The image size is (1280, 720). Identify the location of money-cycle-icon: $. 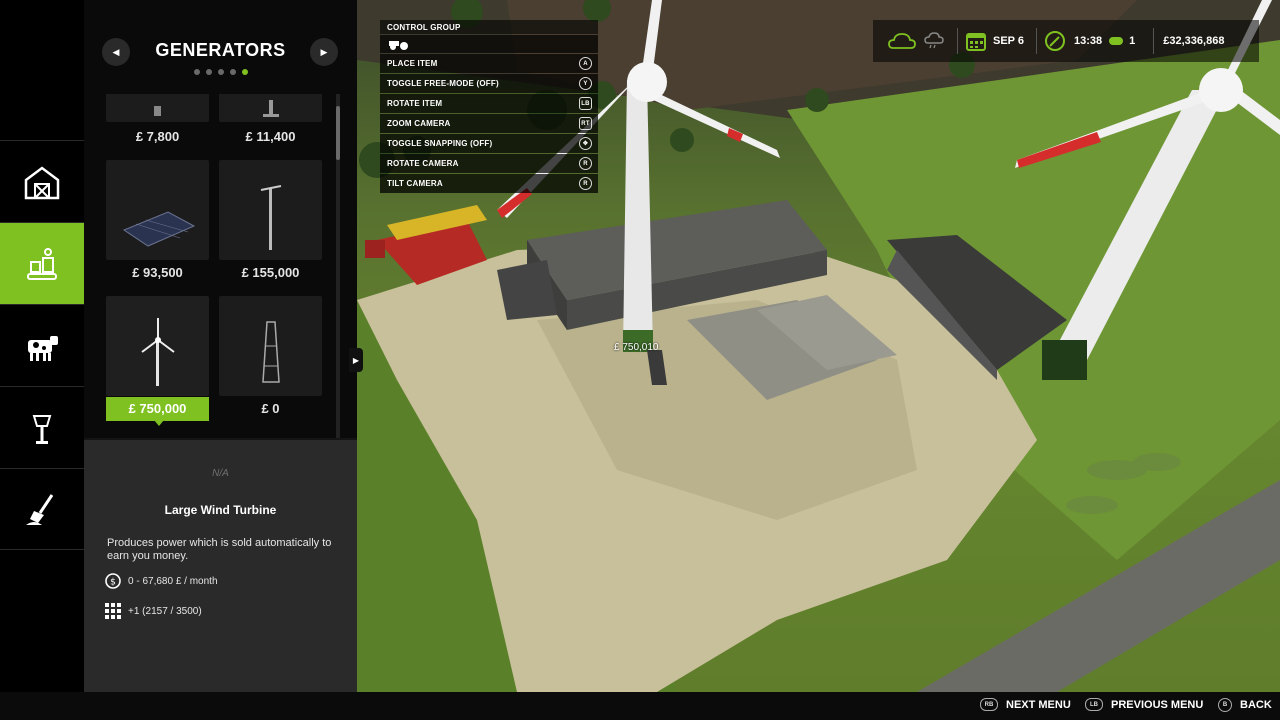
(113, 581).